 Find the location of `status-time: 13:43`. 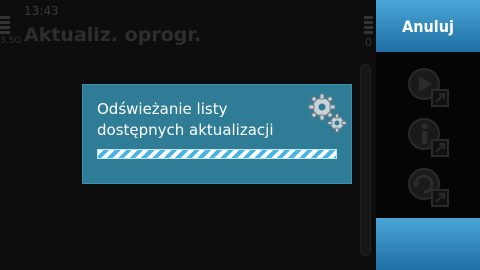

status-time: 13:43 is located at coordinates (41, 11).